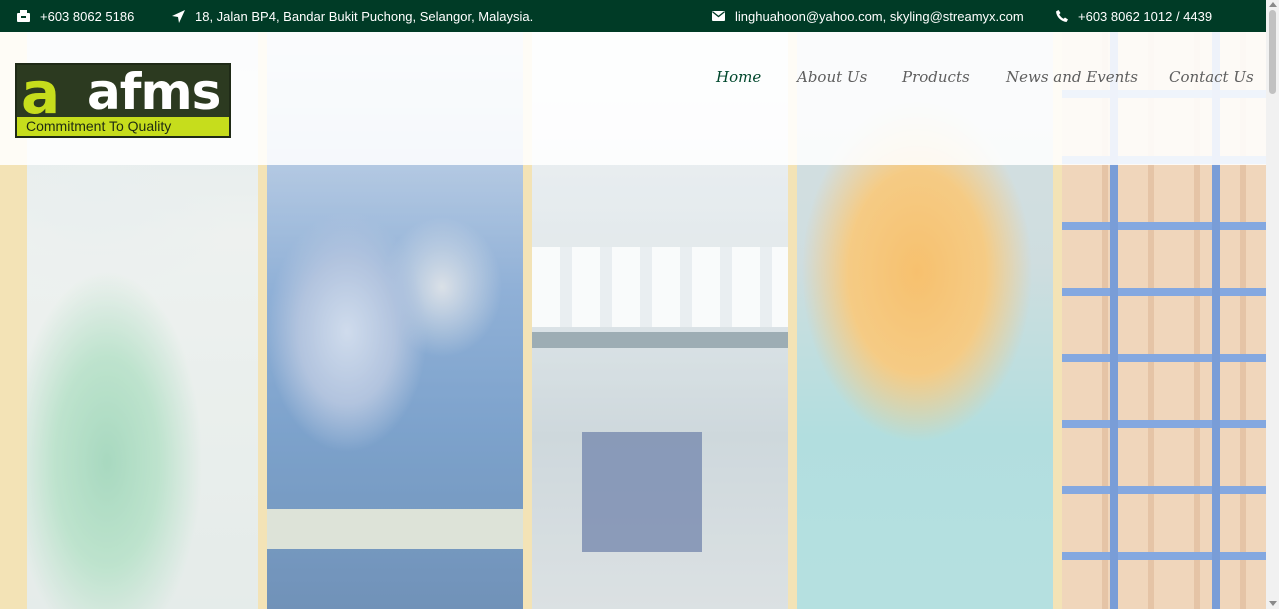 The image size is (1279, 609). I want to click on contact-phone-alt: +603 8062 1012 / 4439, so click(1134, 16).